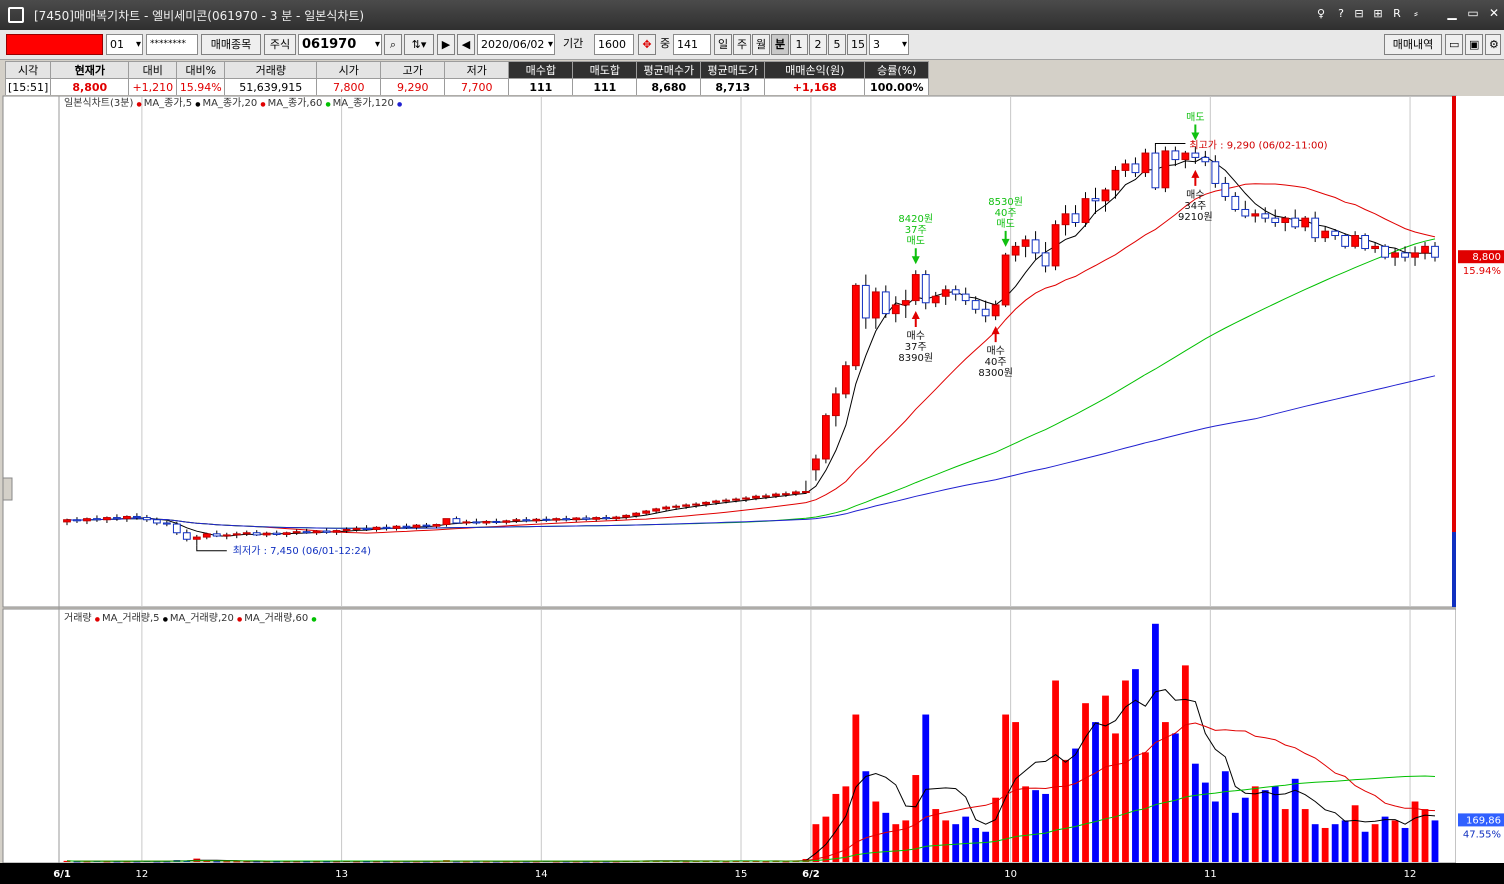  Describe the element at coordinates (818, 44) in the screenshot. I see `interval-2: 2` at that location.